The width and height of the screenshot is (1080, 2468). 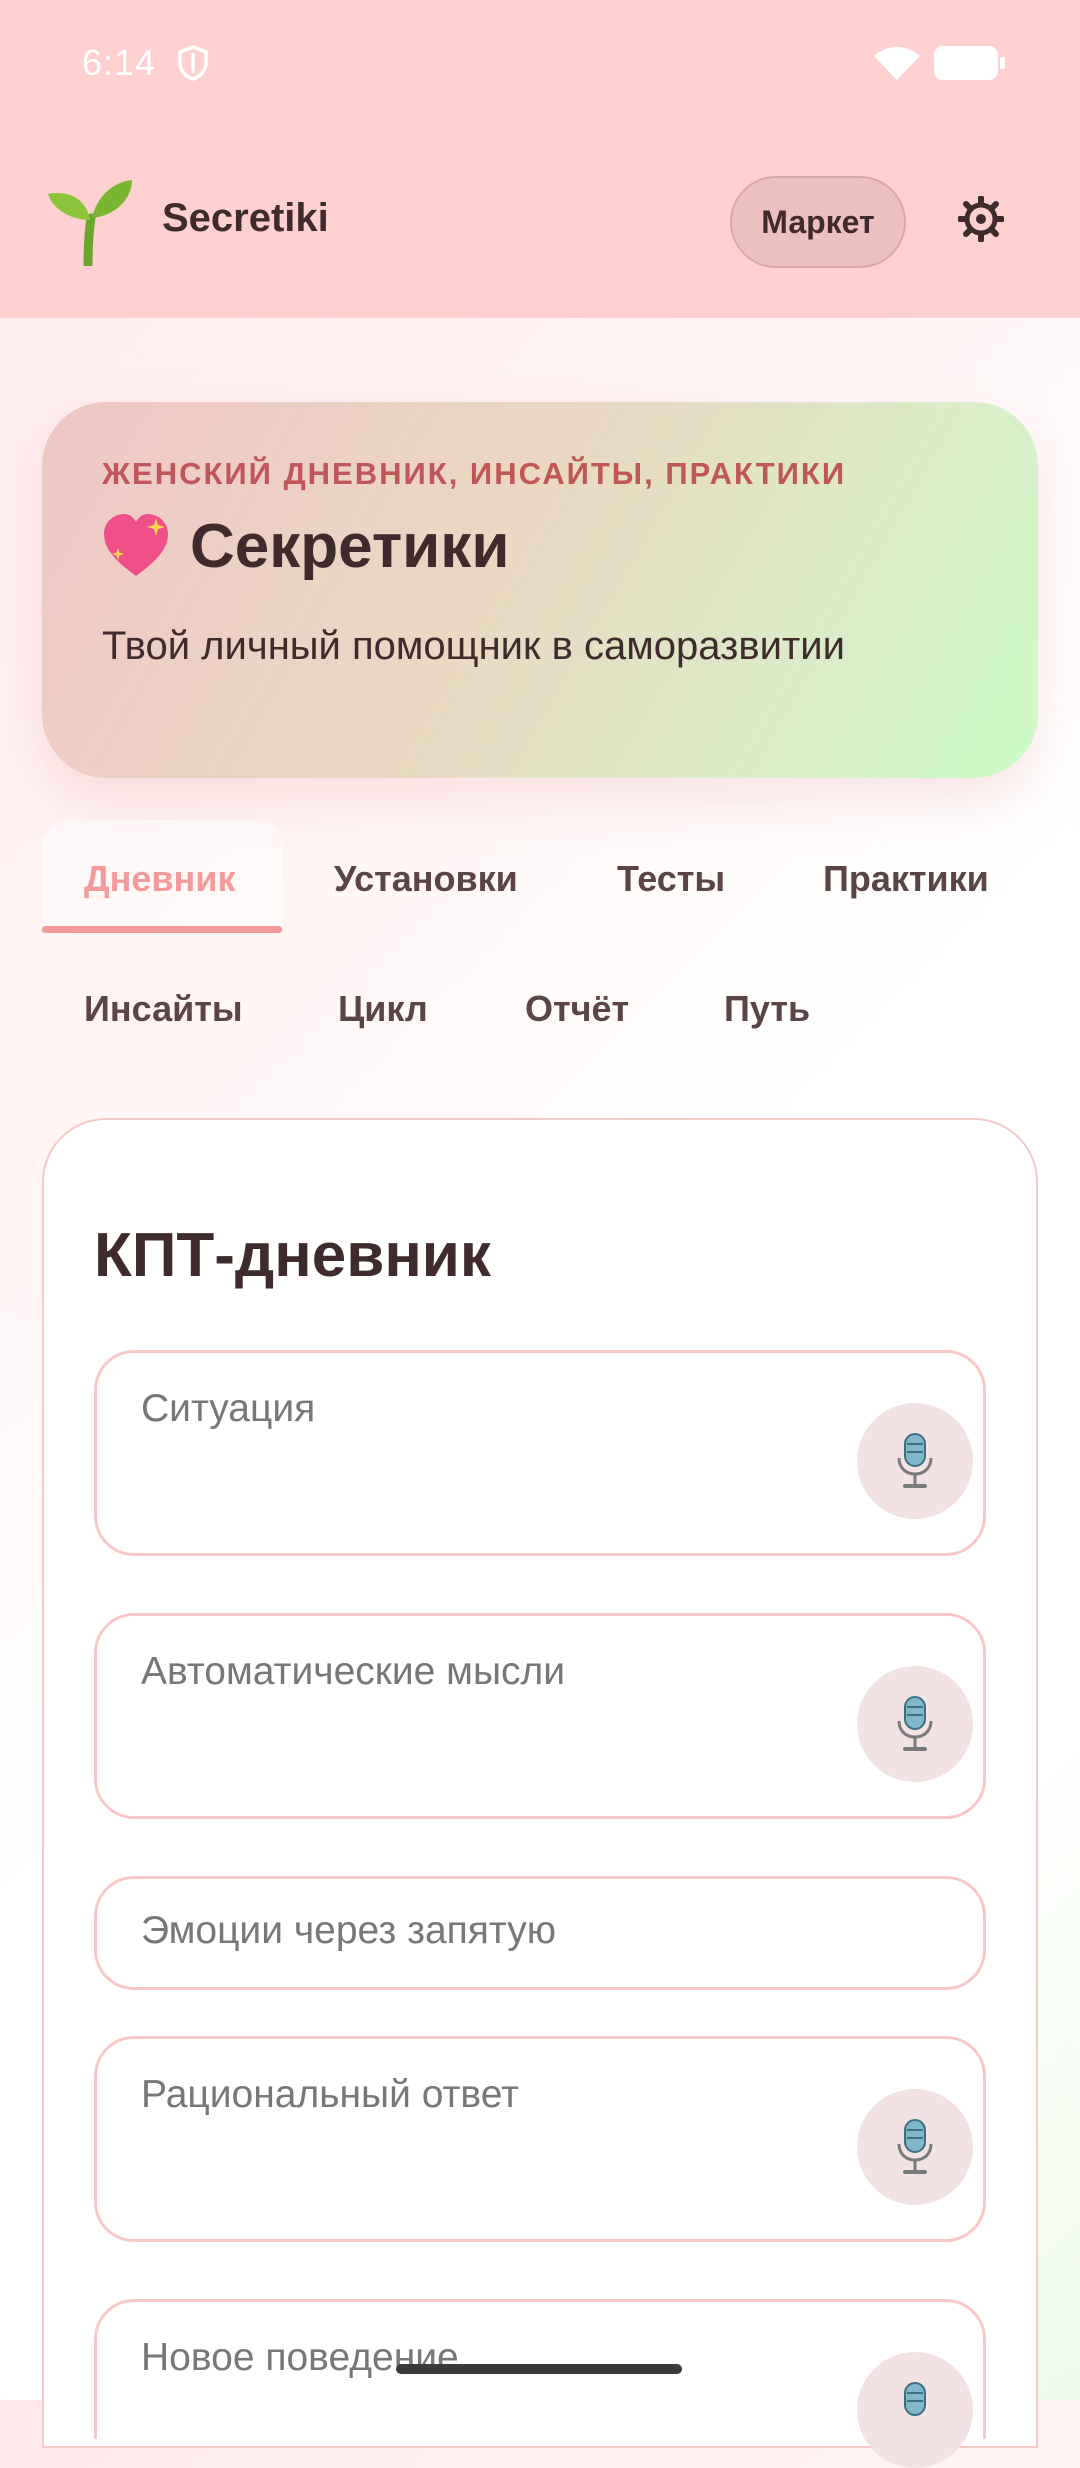 I want to click on tab-beliefs: Установки, so click(x=426, y=879).